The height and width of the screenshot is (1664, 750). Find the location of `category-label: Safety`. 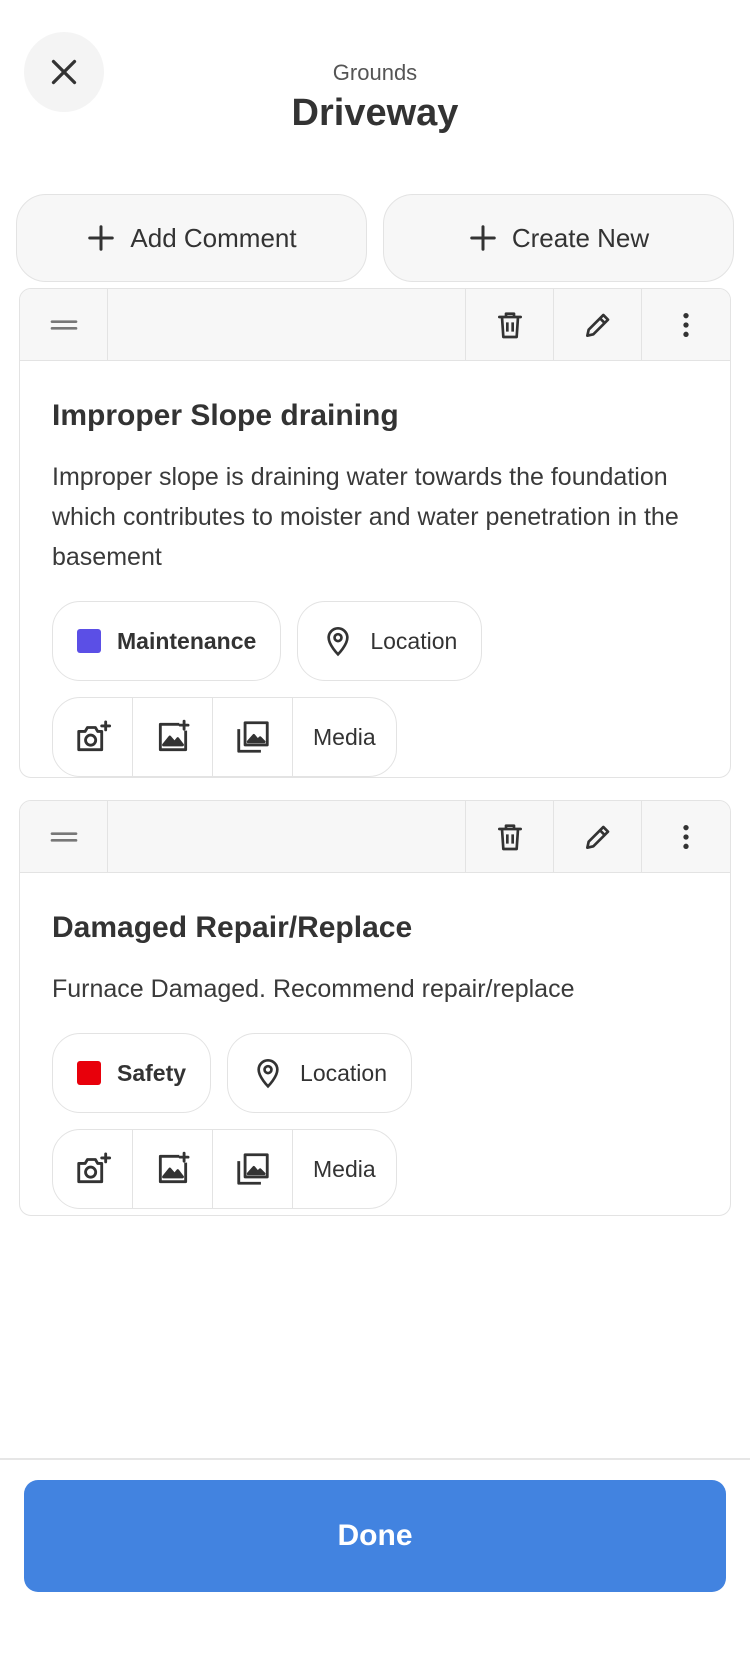

category-label: Safety is located at coordinates (152, 1072).